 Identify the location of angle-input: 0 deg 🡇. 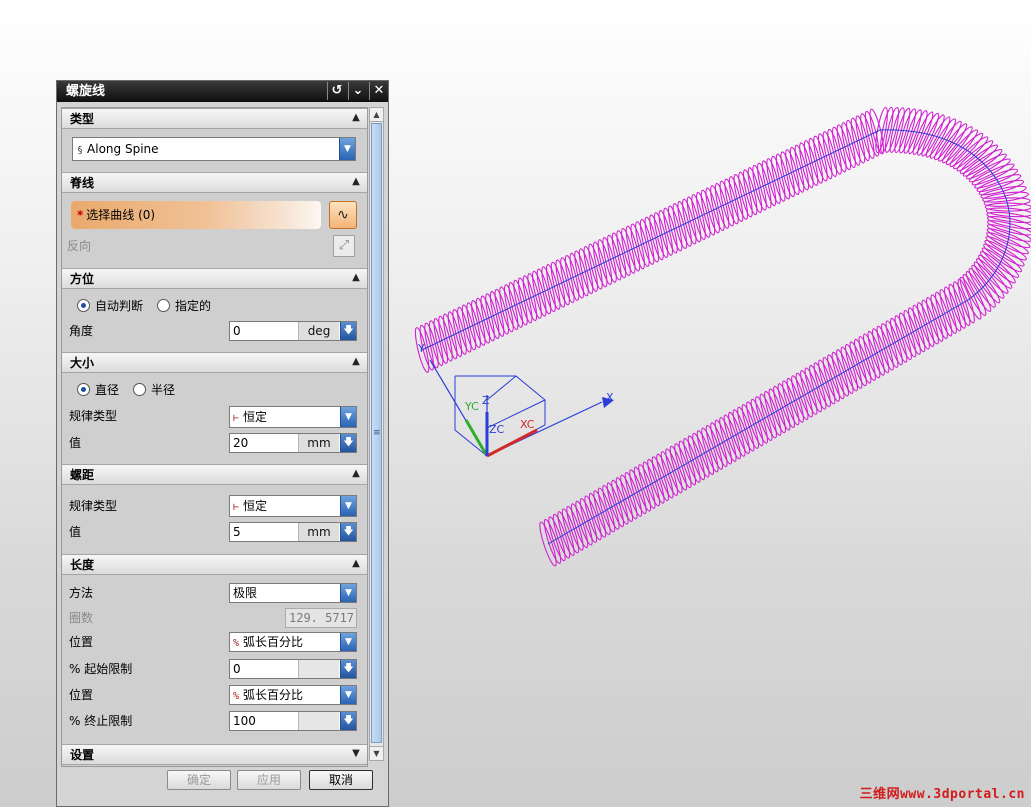
(293, 331).